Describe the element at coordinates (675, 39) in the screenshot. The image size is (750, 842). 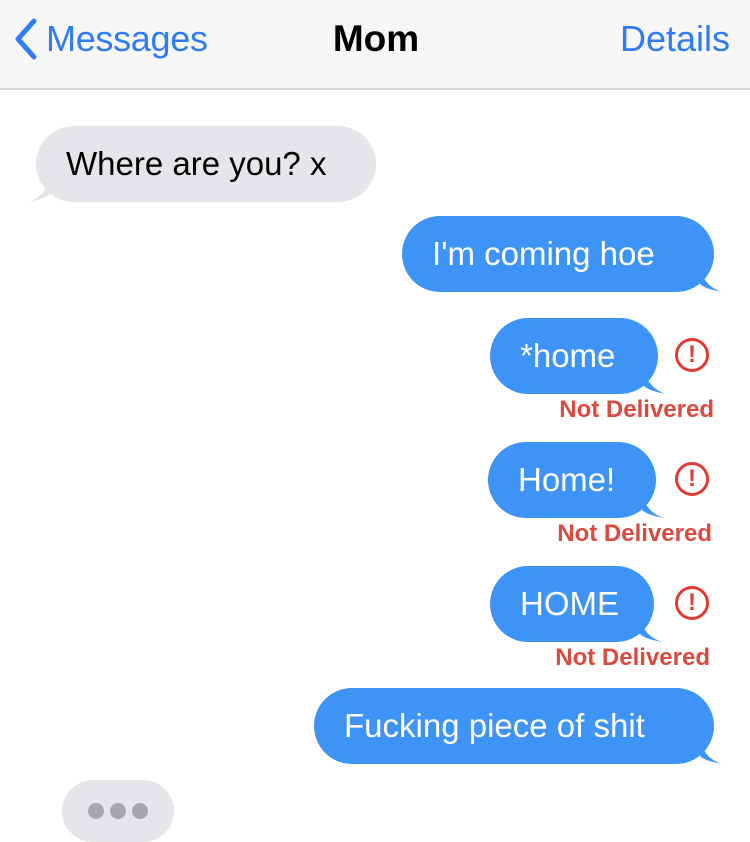
I see `details-button: Details` at that location.